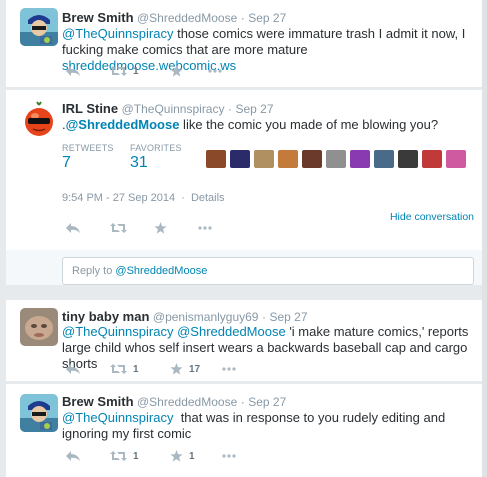 This screenshot has width=487, height=477. I want to click on retweets-count: 7, so click(66, 162).